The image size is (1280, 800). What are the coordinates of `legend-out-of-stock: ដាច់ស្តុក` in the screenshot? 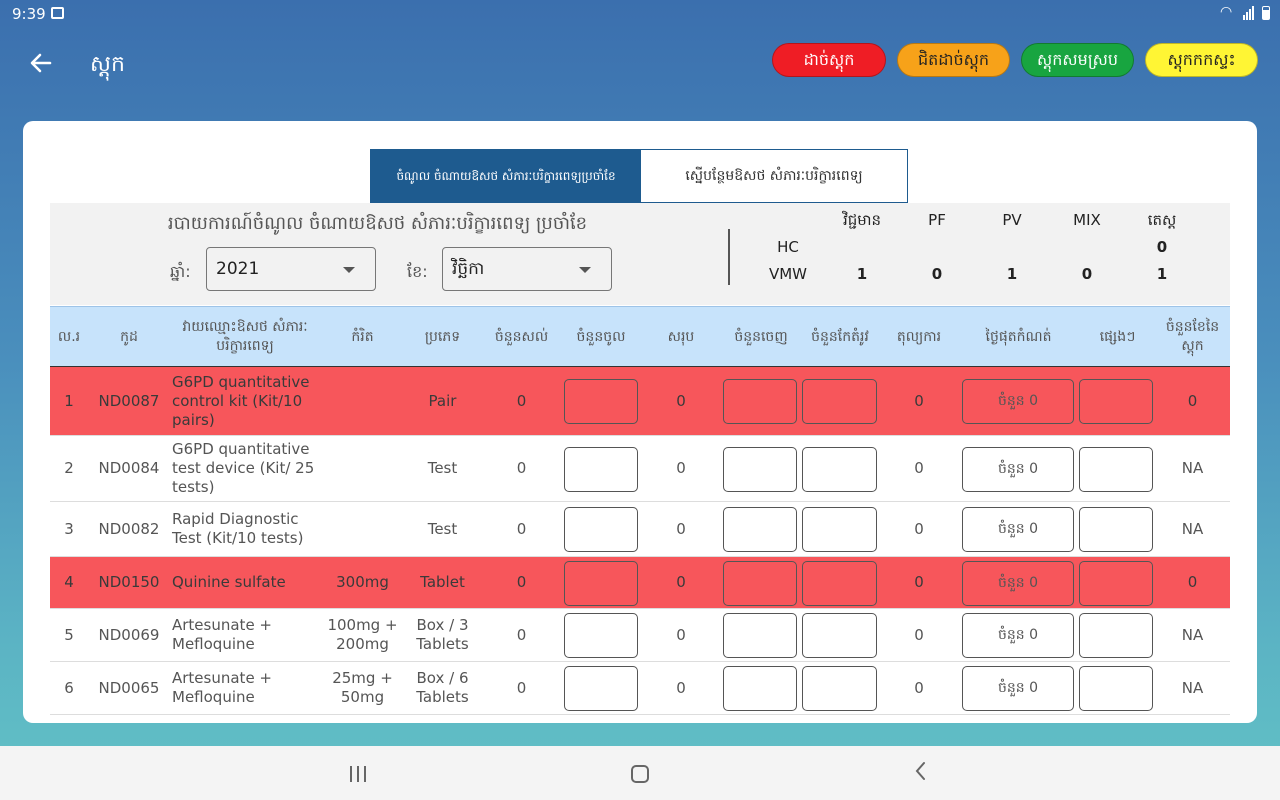 It's located at (829, 60).